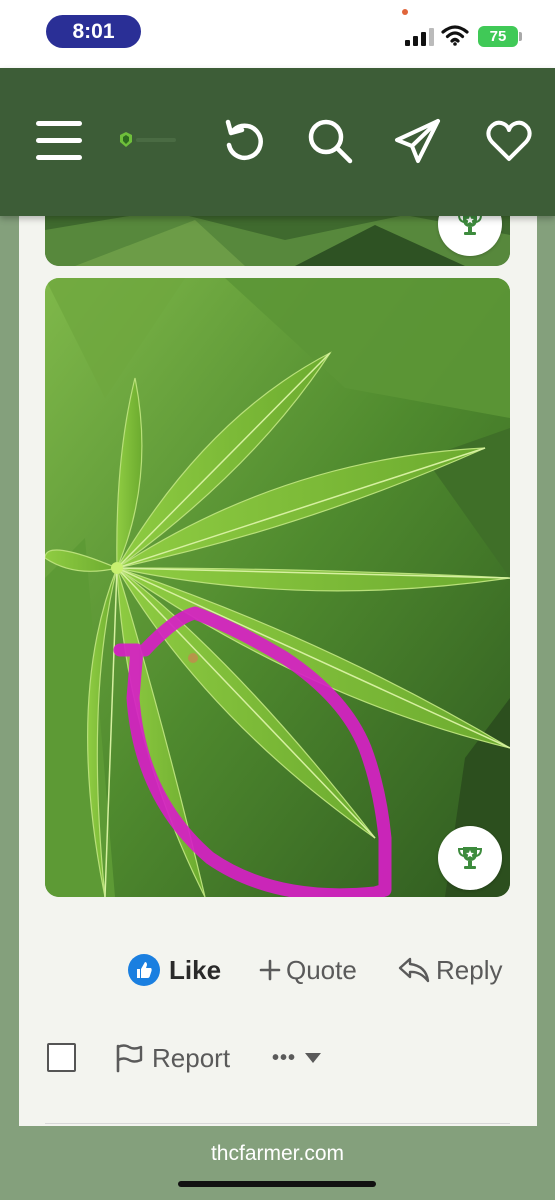  What do you see at coordinates (191, 1057) in the screenshot?
I see `report-label: Report` at bounding box center [191, 1057].